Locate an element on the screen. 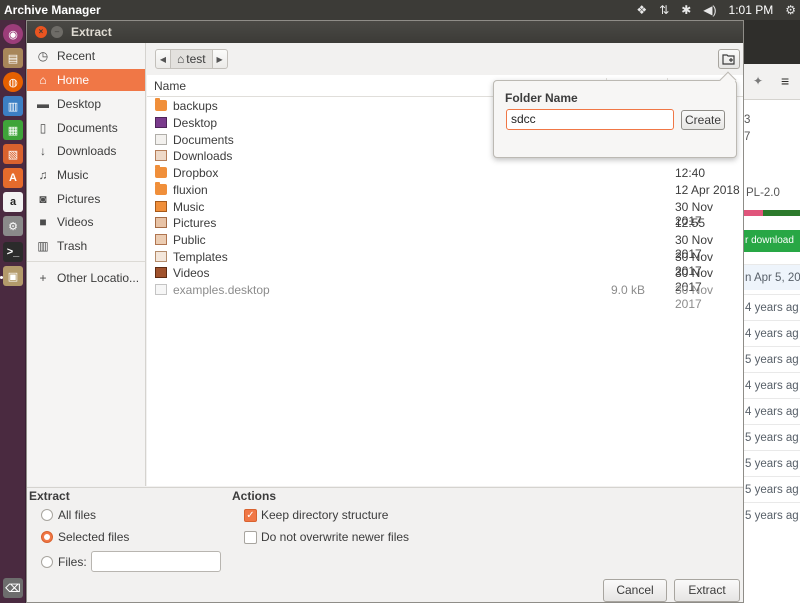  desktop-folder-icon: ▬ is located at coordinates (43, 104).